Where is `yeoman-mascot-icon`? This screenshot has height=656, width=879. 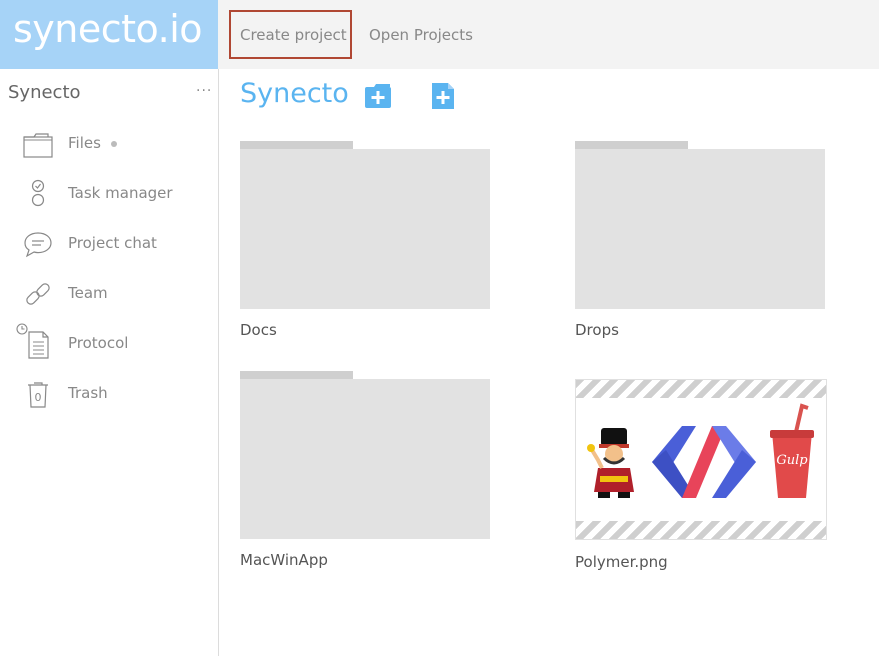 yeoman-mascot-icon is located at coordinates (610, 463).